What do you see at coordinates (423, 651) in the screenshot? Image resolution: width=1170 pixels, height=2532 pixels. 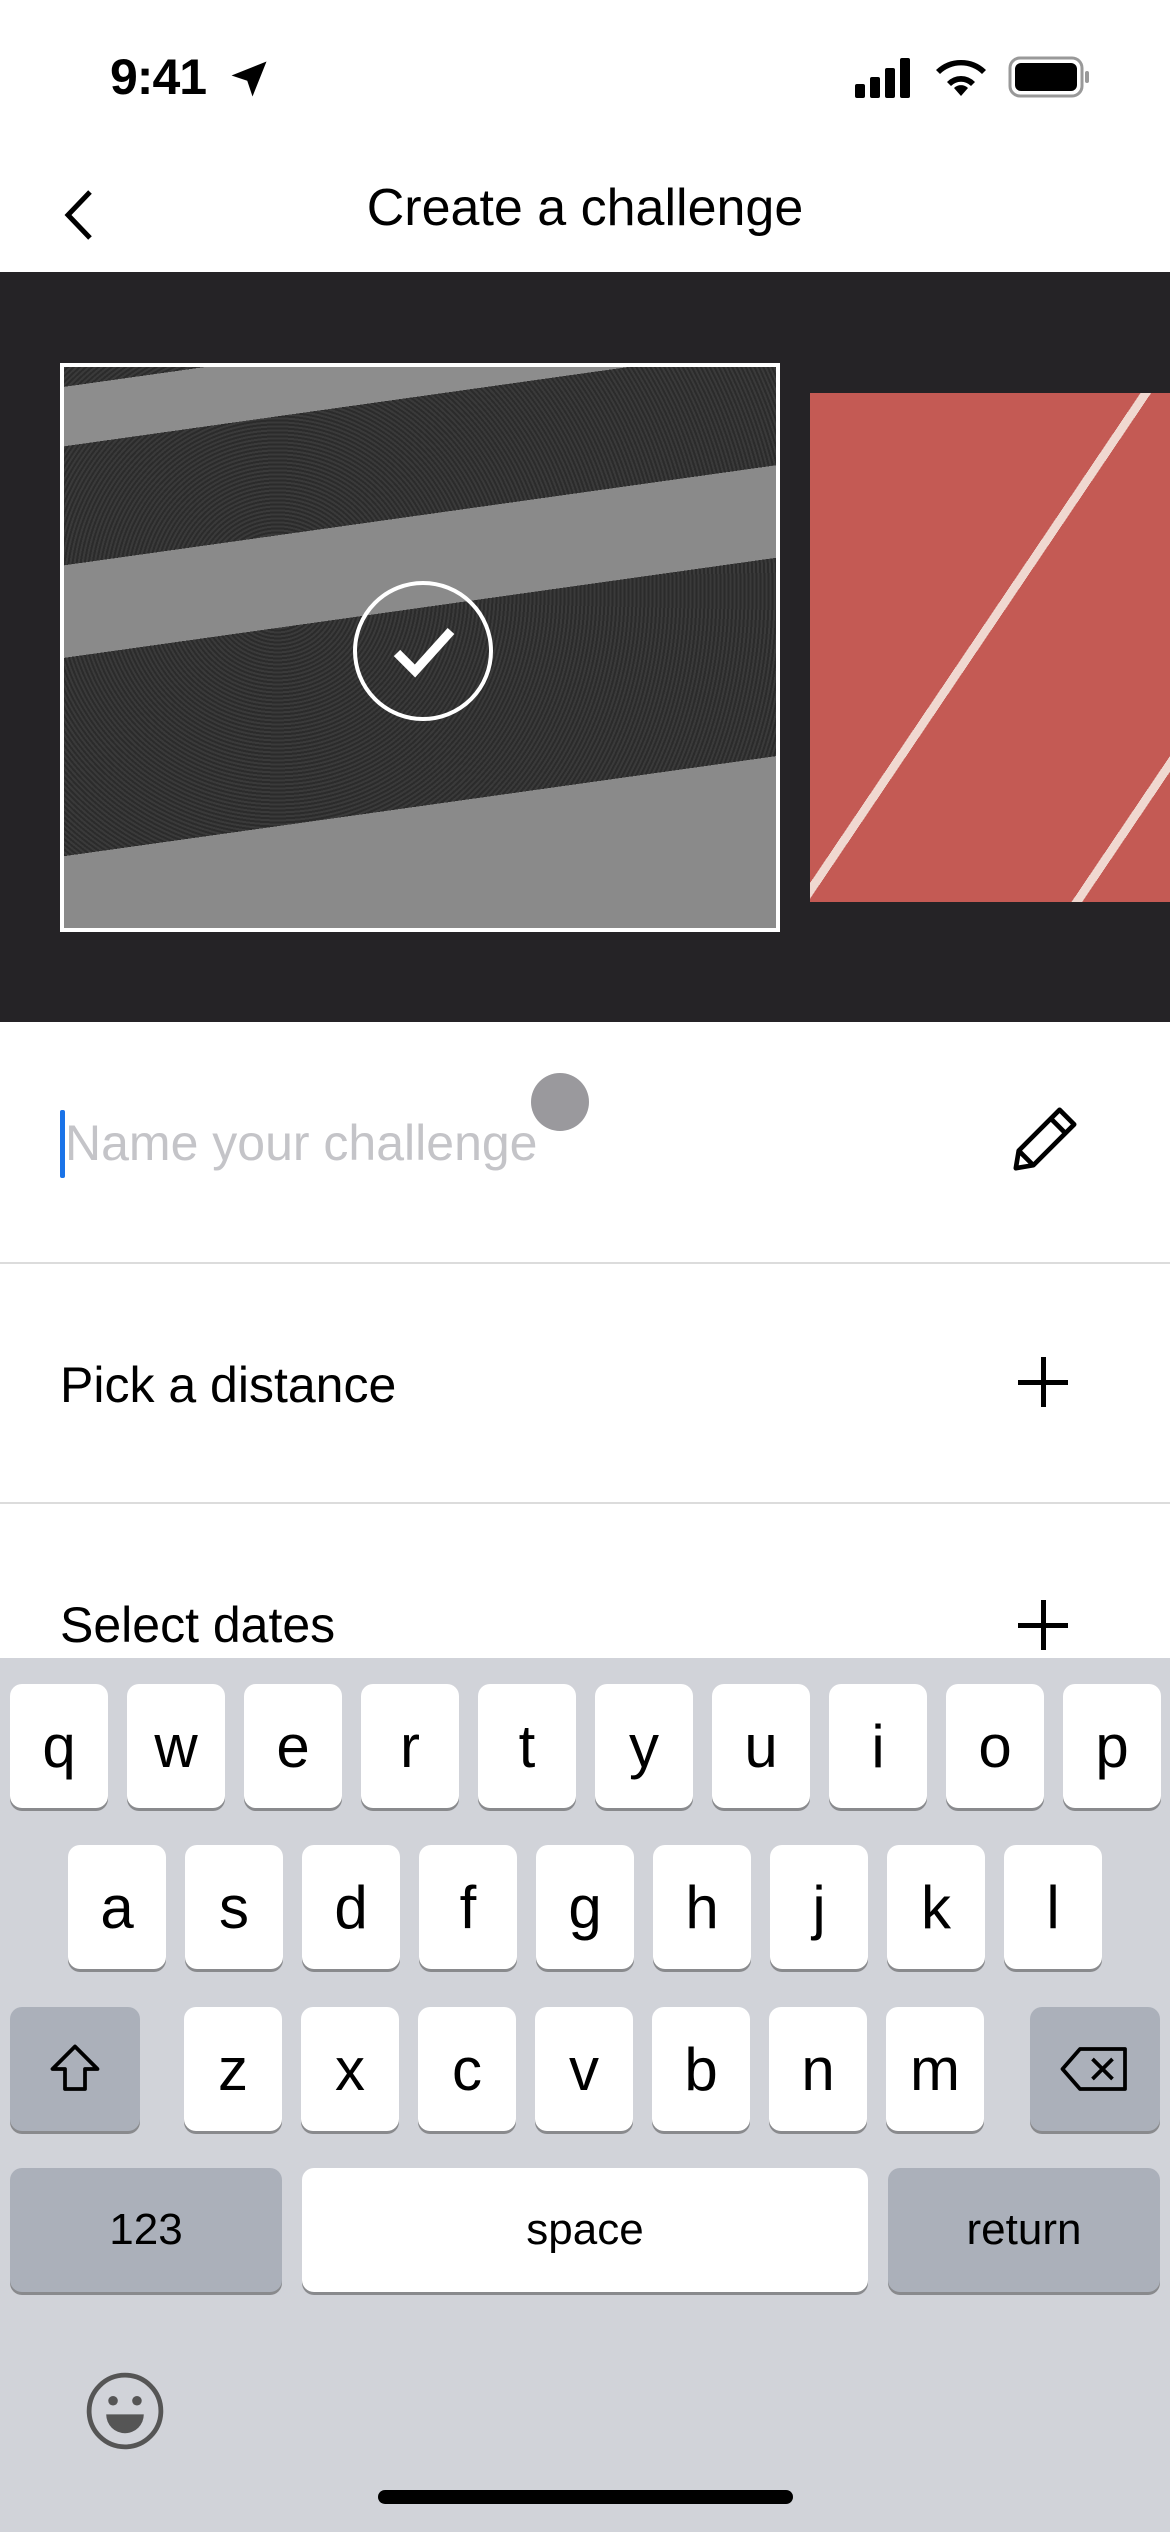 I see `selected-check-icon` at bounding box center [423, 651].